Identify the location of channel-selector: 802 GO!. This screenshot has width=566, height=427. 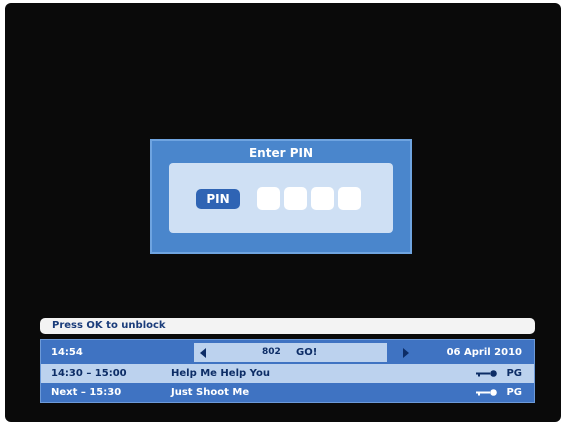
(301, 352).